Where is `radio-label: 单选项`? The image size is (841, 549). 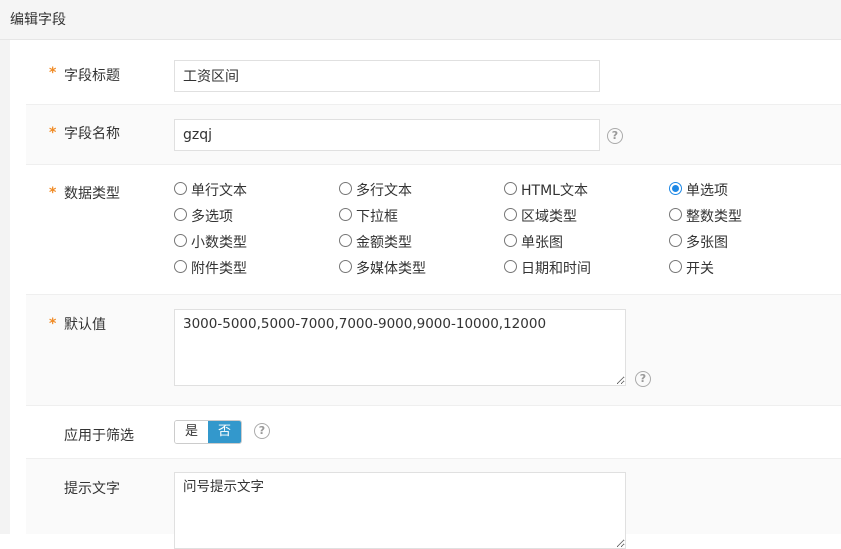
radio-label: 单选项 is located at coordinates (707, 191).